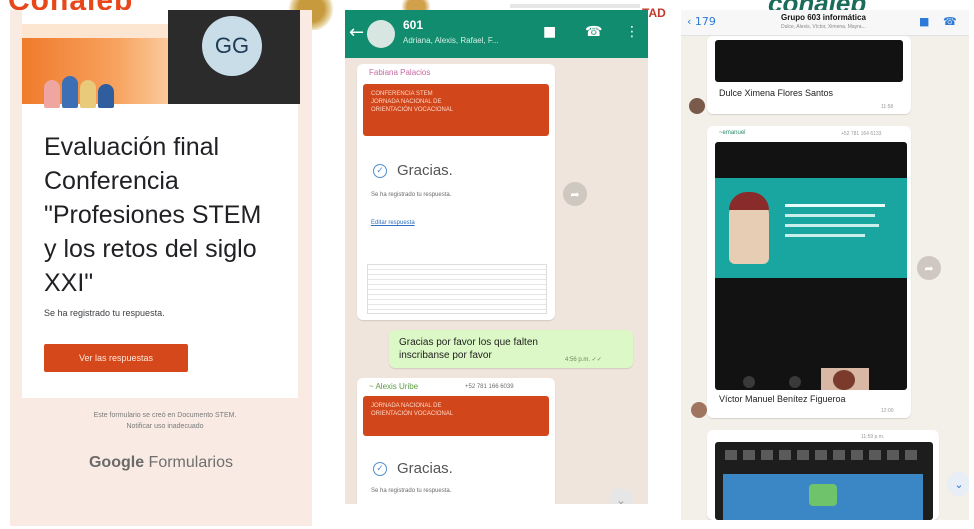 This screenshot has width=974, height=529. What do you see at coordinates (887, 107) in the screenshot?
I see `message-time: 11:58` at bounding box center [887, 107].